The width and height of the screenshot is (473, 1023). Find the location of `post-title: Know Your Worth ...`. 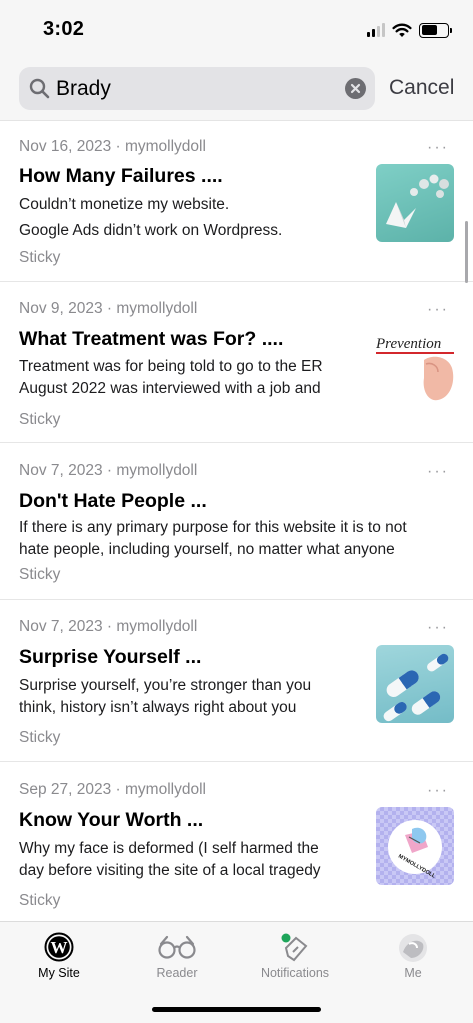

post-title: Know Your Worth ... is located at coordinates (111, 820).